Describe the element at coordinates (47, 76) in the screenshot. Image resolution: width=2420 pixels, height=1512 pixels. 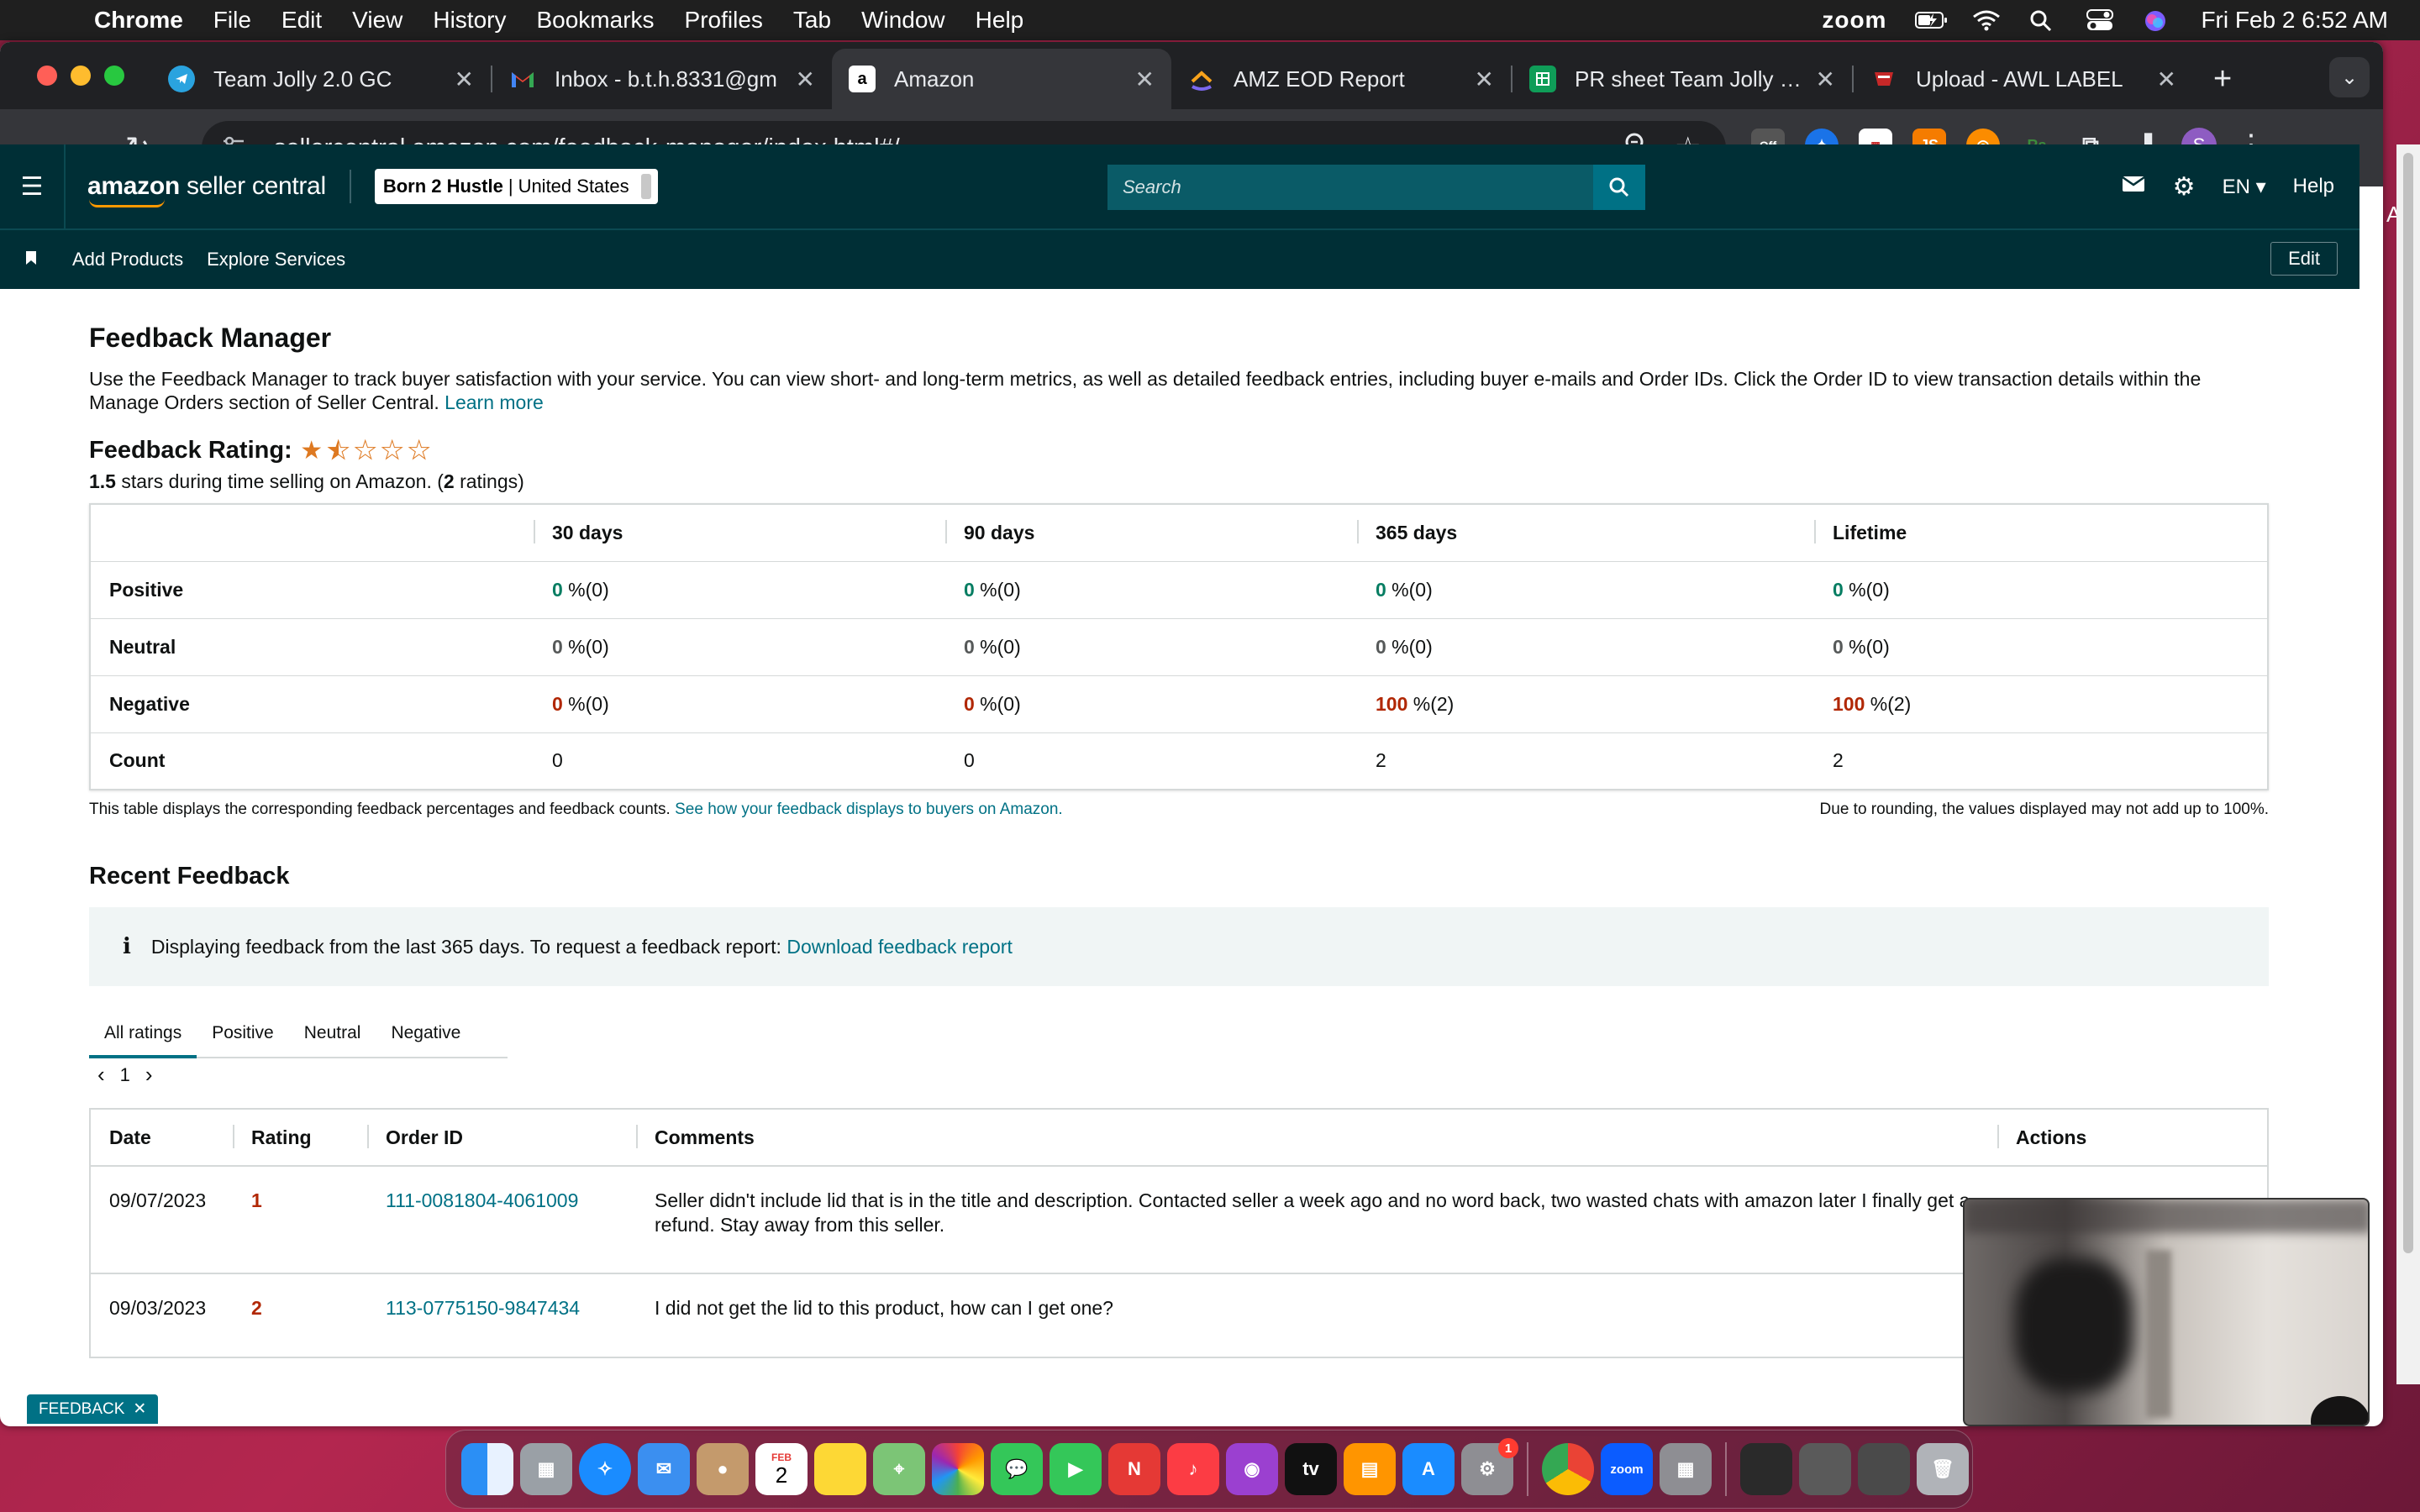
I see `close-window-button` at that location.